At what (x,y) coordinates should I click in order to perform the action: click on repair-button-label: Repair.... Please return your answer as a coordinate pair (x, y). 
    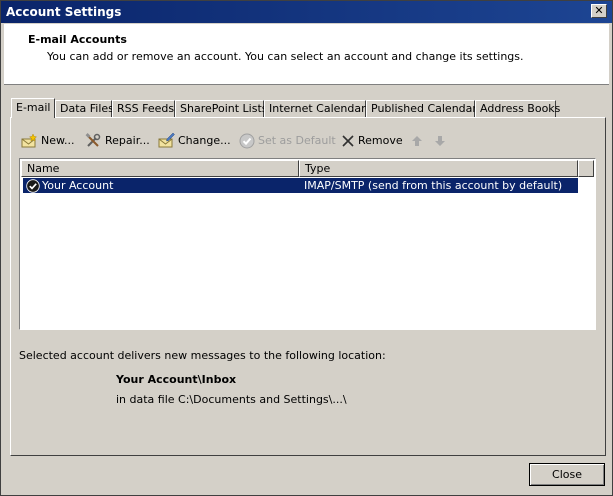
    Looking at the image, I should click on (127, 140).